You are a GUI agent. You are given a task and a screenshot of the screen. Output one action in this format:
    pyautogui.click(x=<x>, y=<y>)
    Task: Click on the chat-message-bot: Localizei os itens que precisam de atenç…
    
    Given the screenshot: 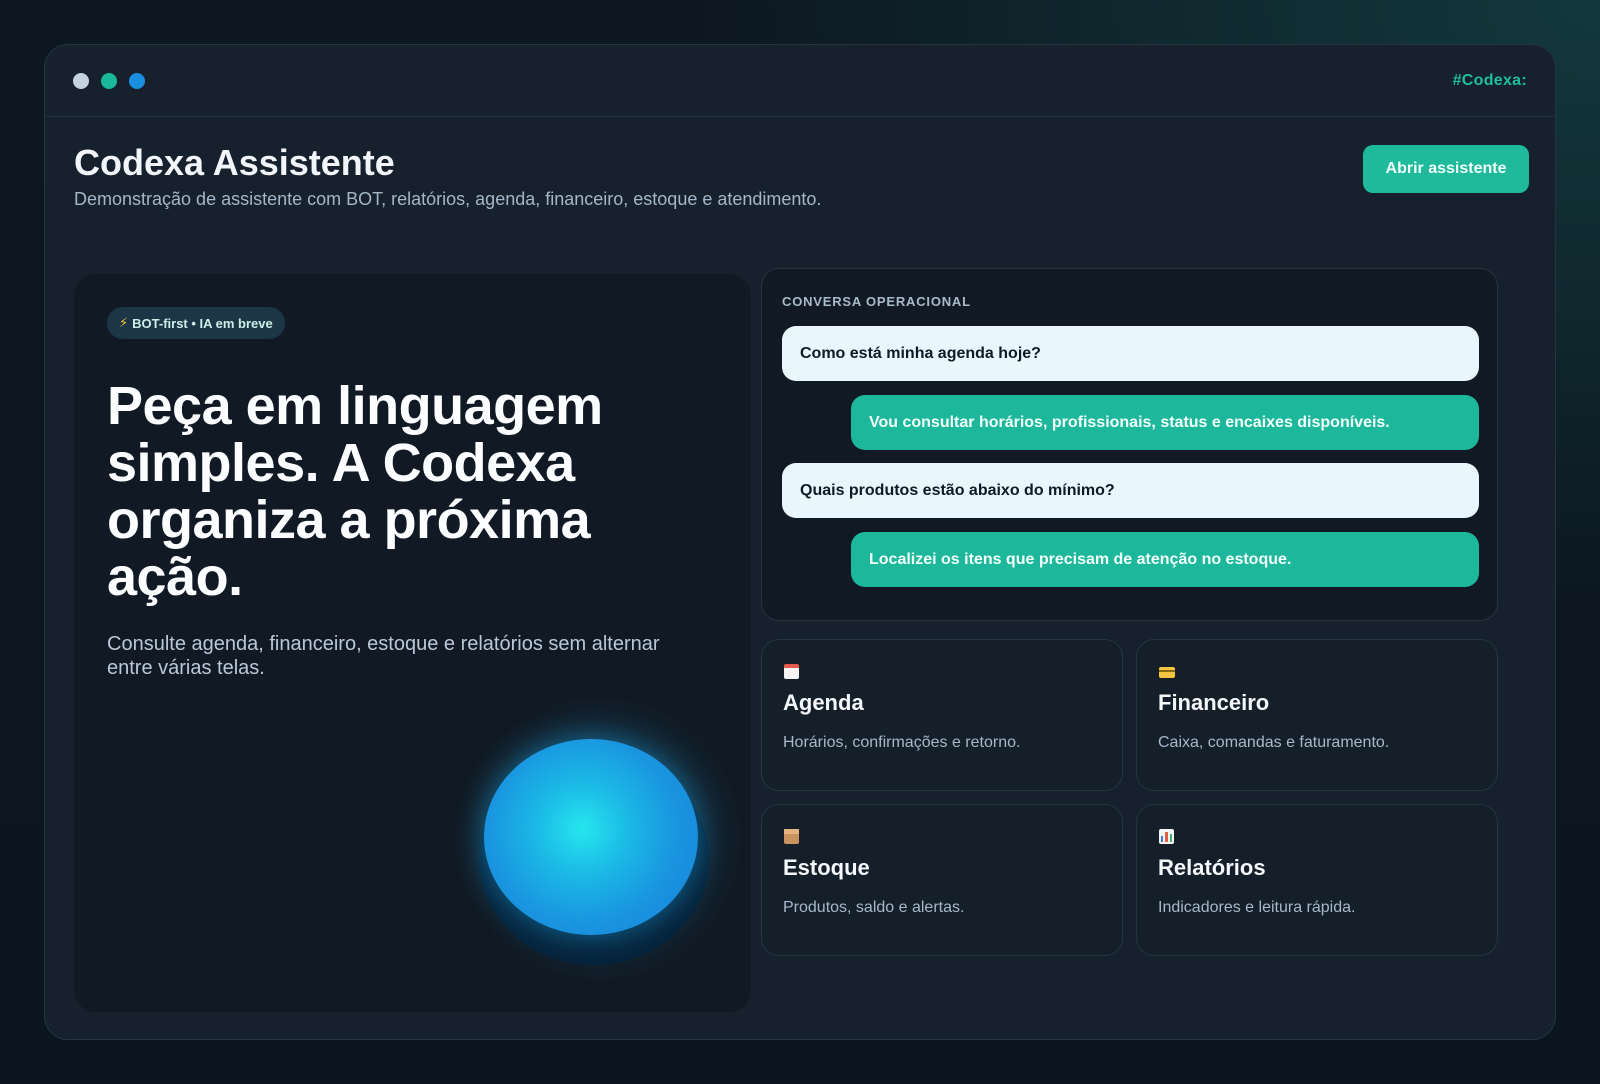 What is the action you would take?
    pyautogui.click(x=1165, y=559)
    